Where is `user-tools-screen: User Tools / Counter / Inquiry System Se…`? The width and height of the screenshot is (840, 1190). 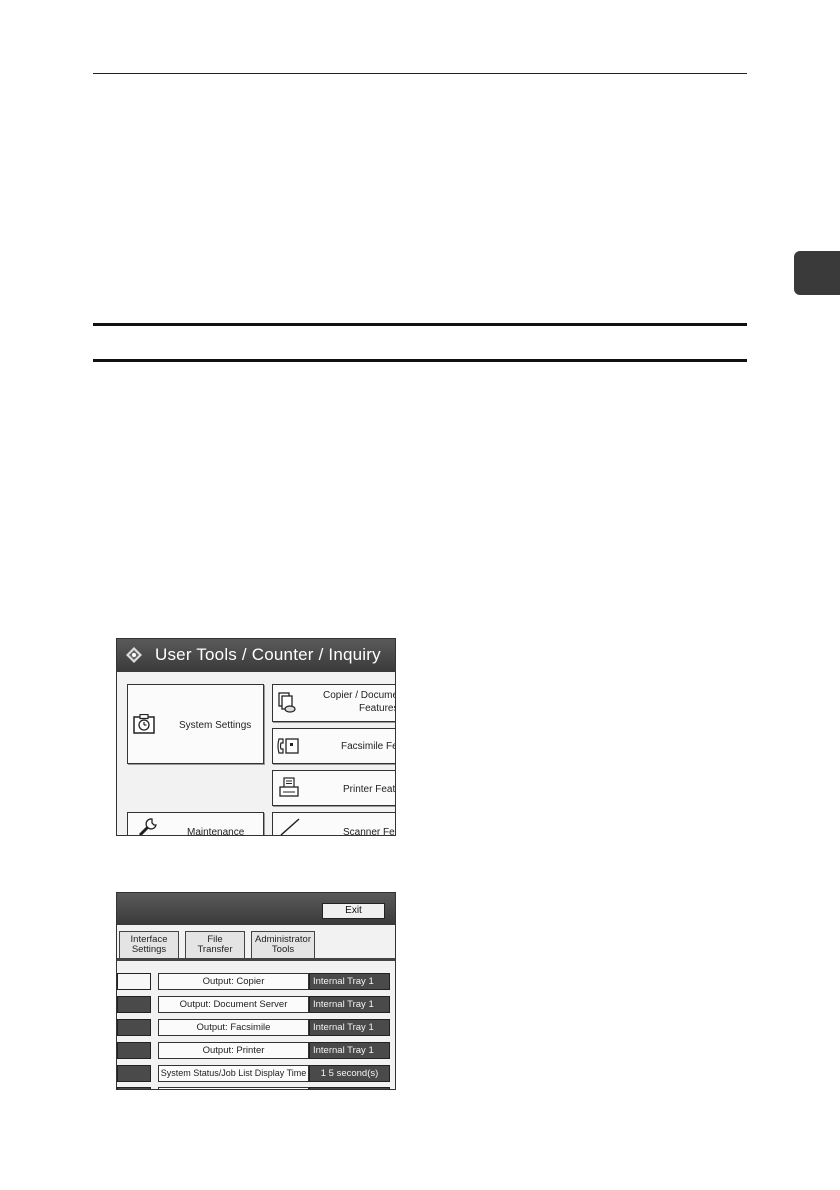
user-tools-screen: User Tools / Counter / Inquiry System Se… is located at coordinates (256, 737).